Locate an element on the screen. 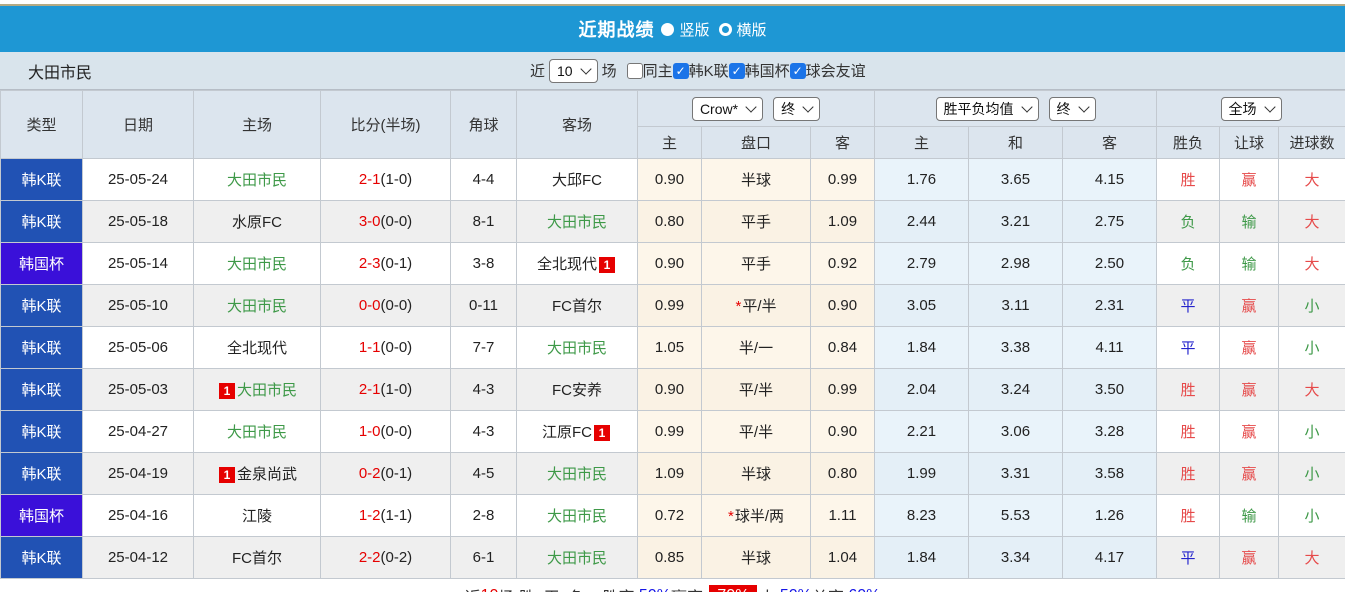 This screenshot has width=1345, height=592. footer-segment: 近 is located at coordinates (473, 588).